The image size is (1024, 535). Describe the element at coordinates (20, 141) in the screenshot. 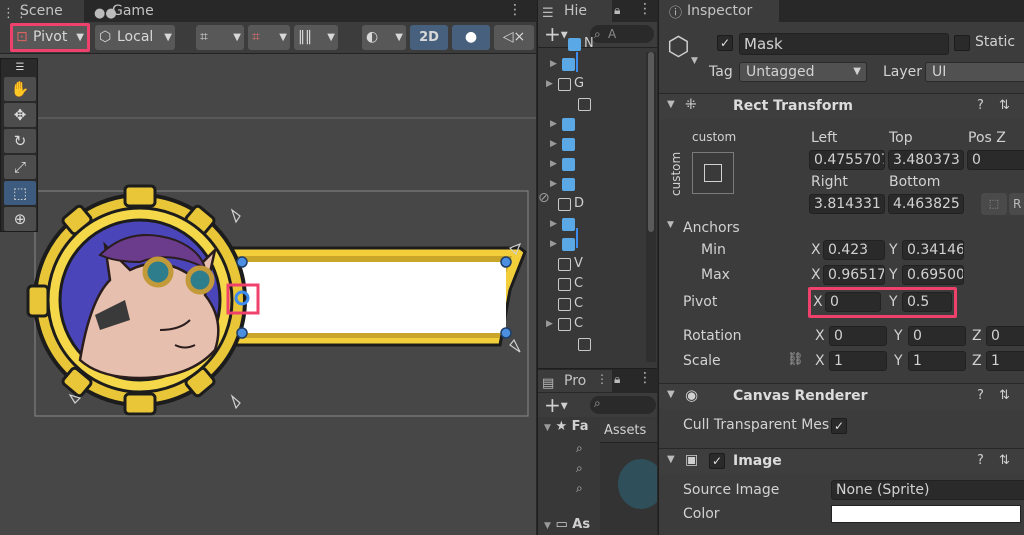

I see `rotate-tool-button: ↻` at that location.